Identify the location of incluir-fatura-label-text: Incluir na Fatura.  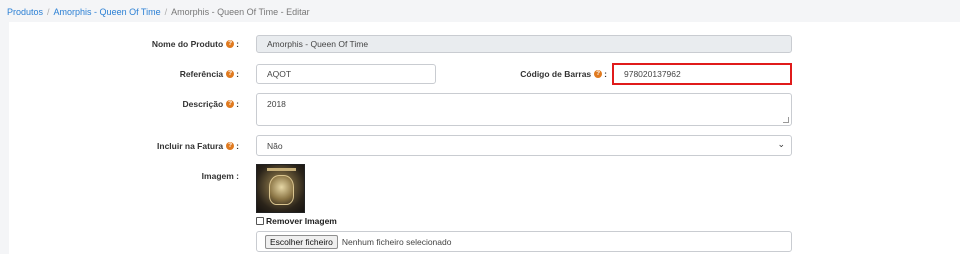
(190, 146).